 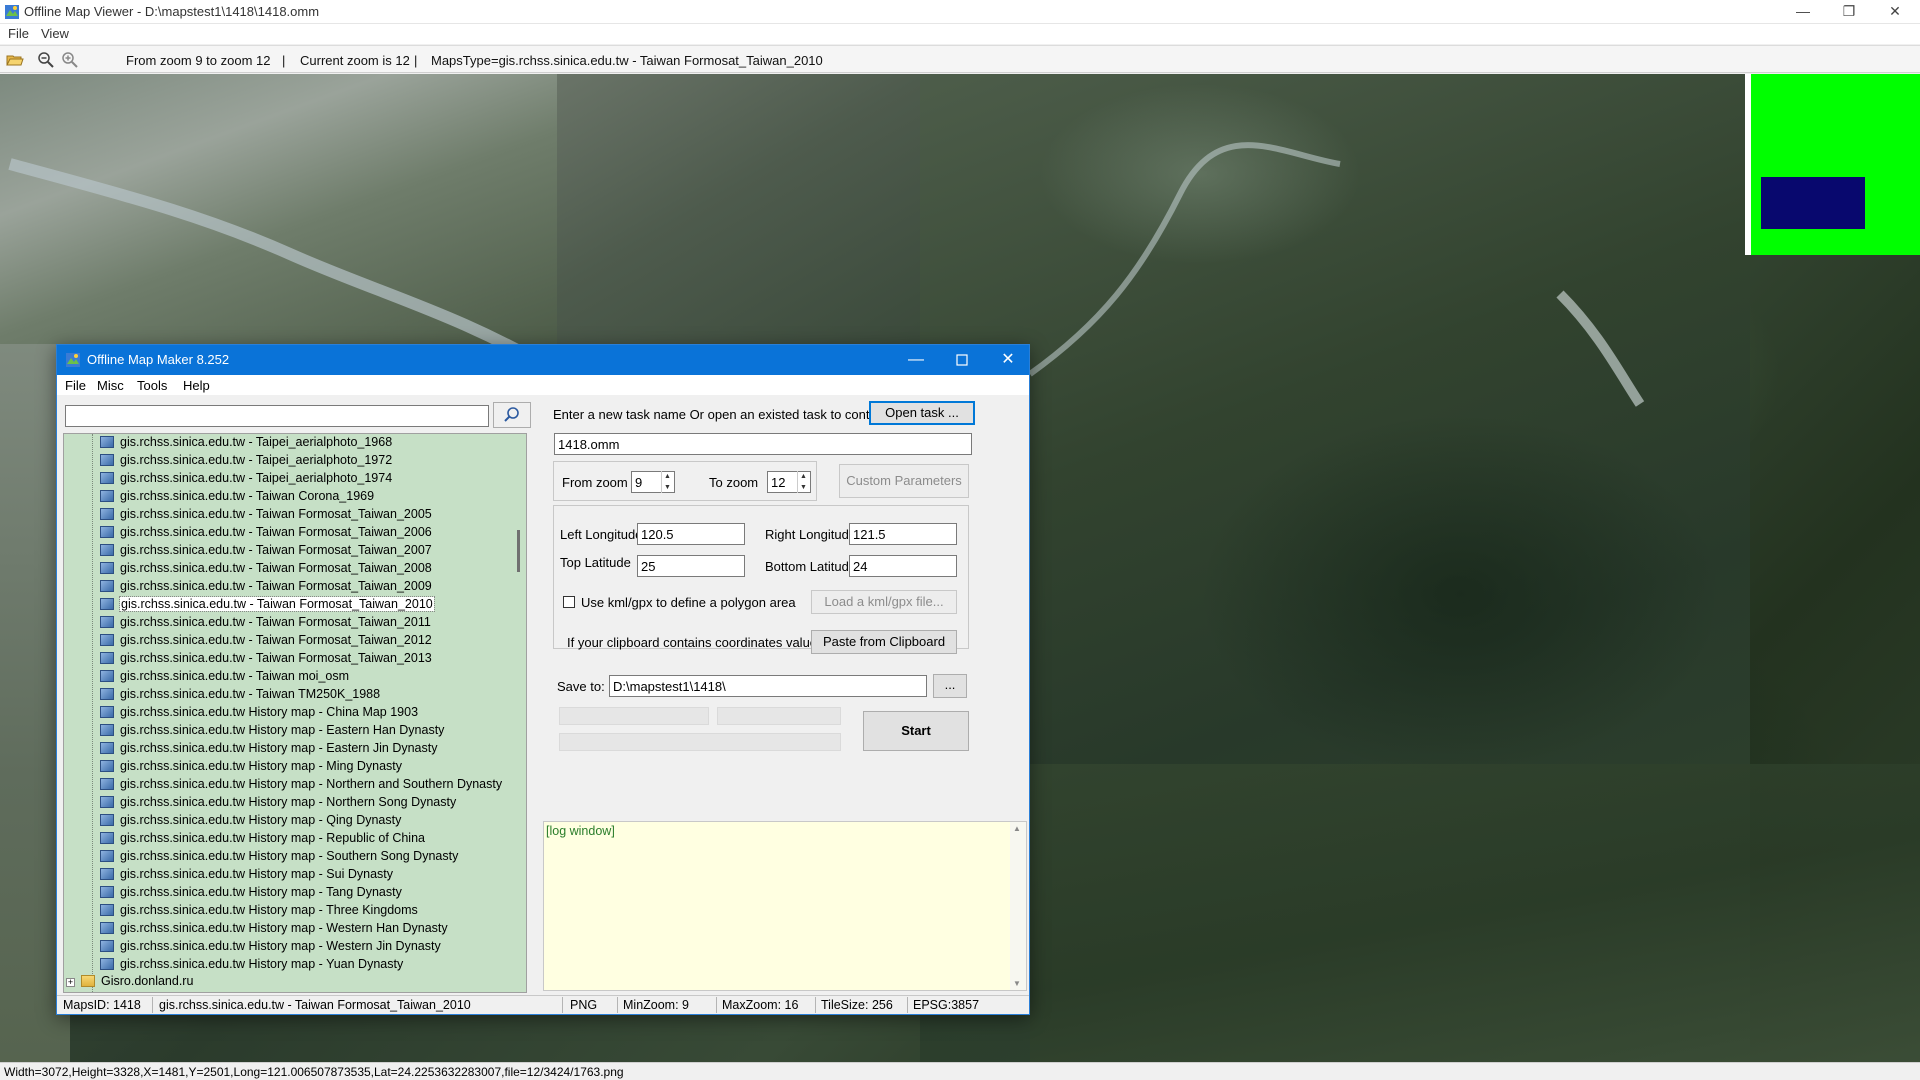 What do you see at coordinates (73, 360) in the screenshot?
I see `app-icon` at bounding box center [73, 360].